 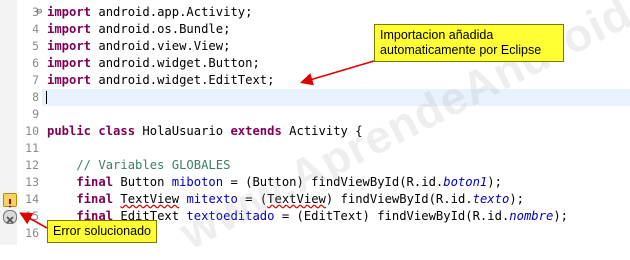 What do you see at coordinates (33, 220) in the screenshot?
I see `arrow-to-error-icon` at bounding box center [33, 220].